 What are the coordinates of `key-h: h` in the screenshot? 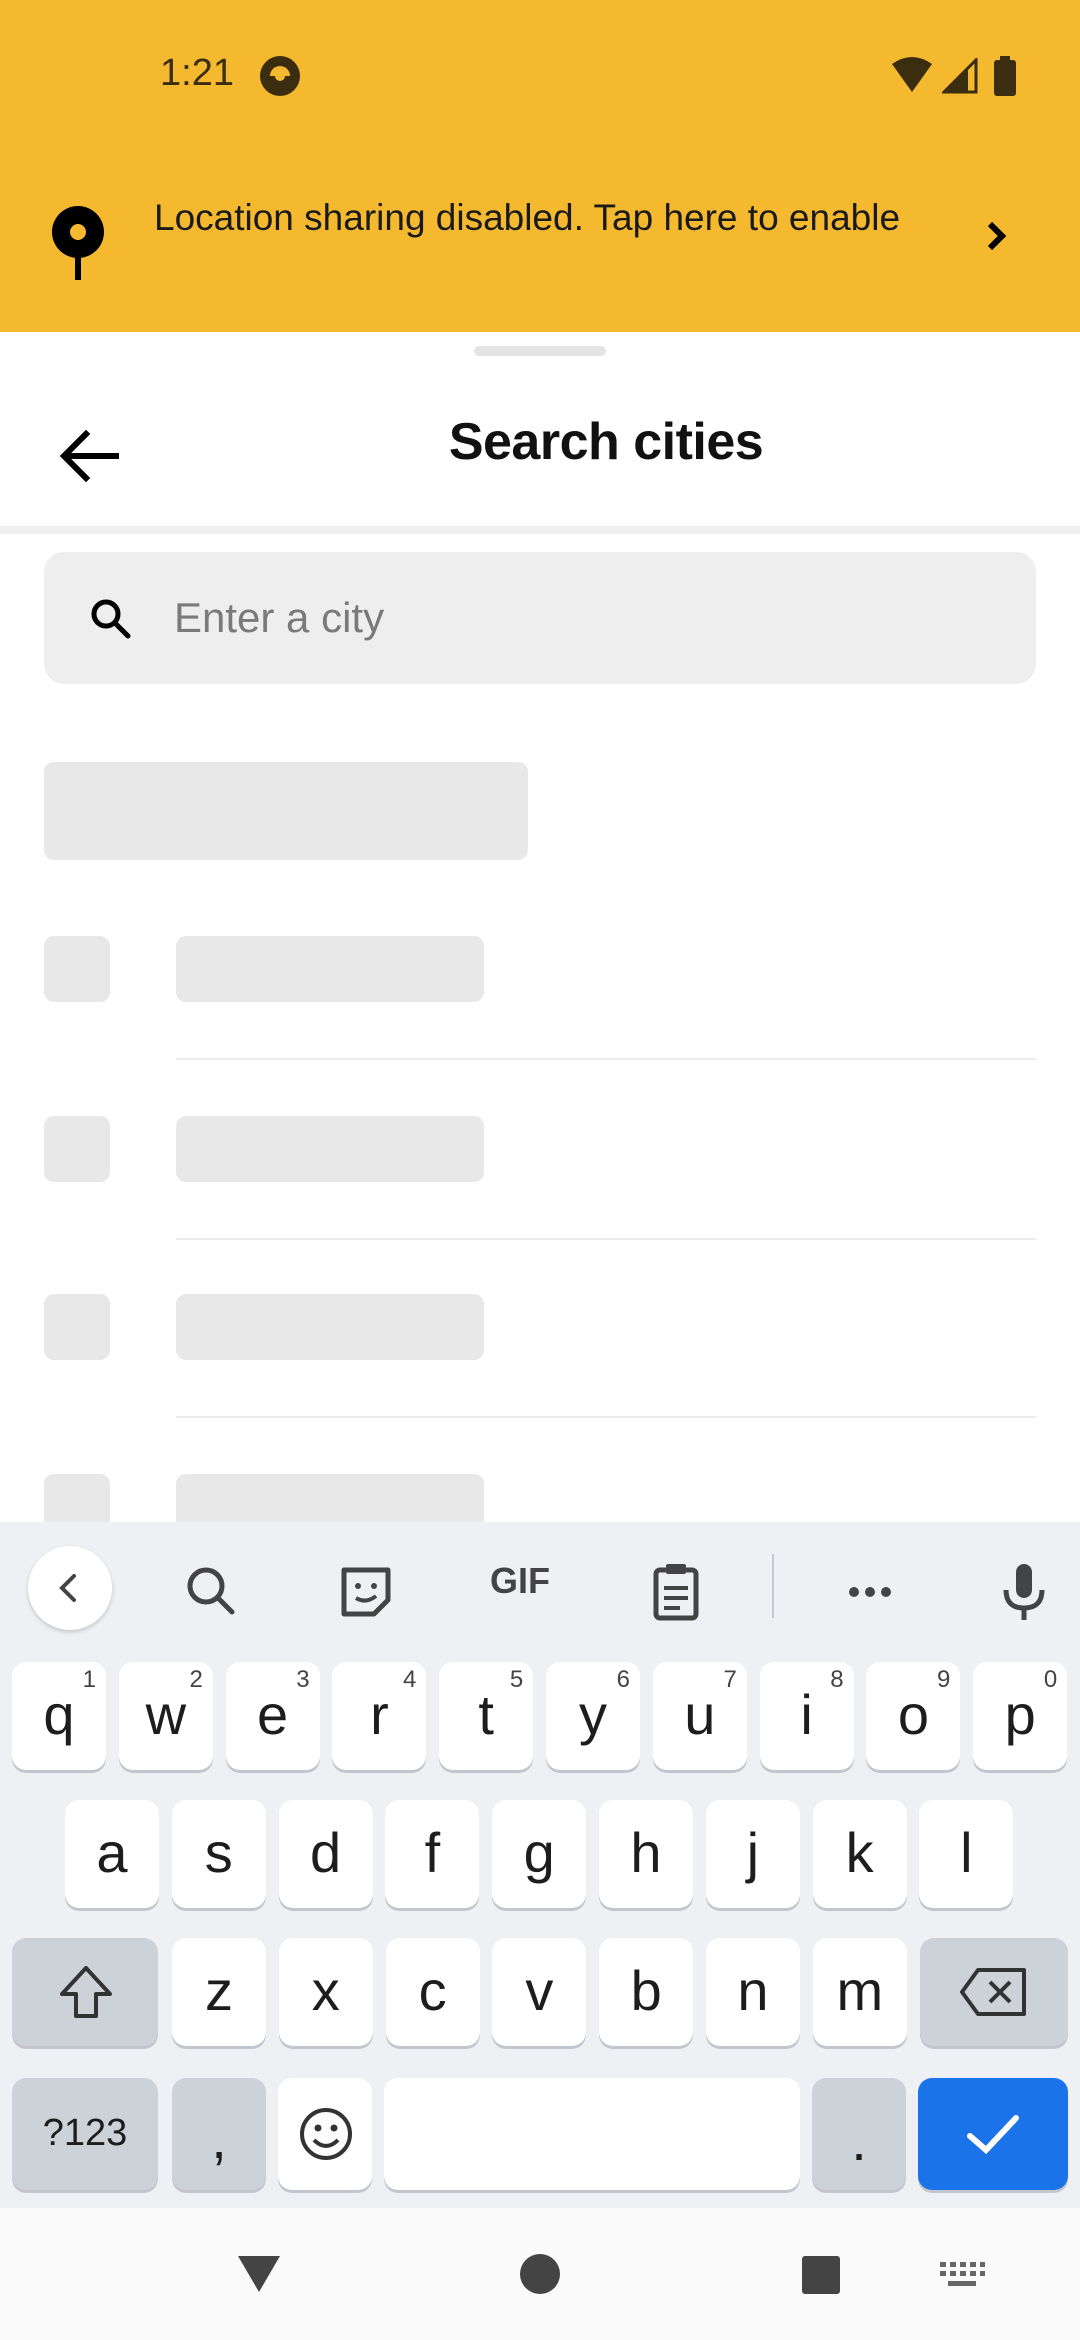 It's located at (646, 1854).